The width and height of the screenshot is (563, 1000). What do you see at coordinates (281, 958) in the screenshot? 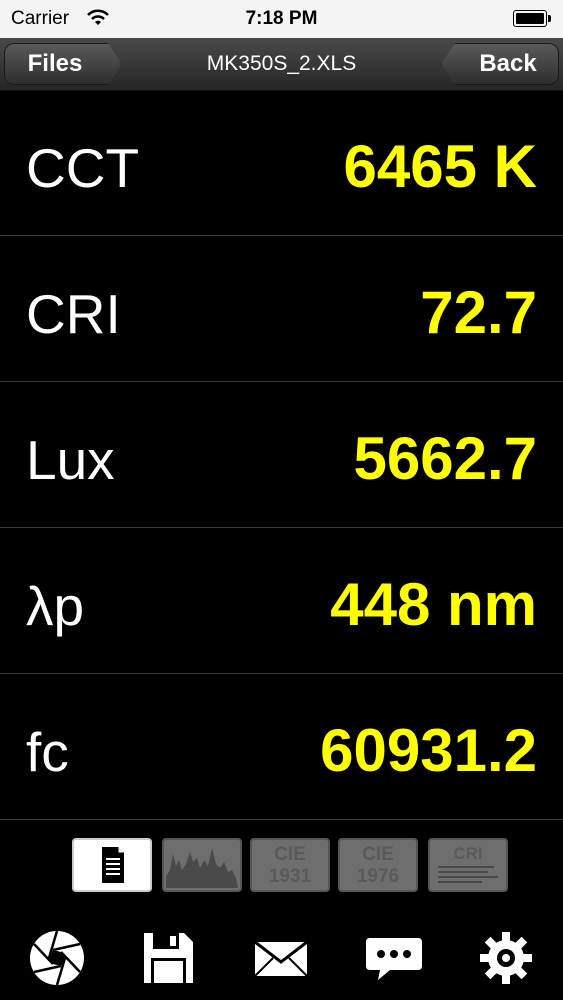
I see `mail-icon` at bounding box center [281, 958].